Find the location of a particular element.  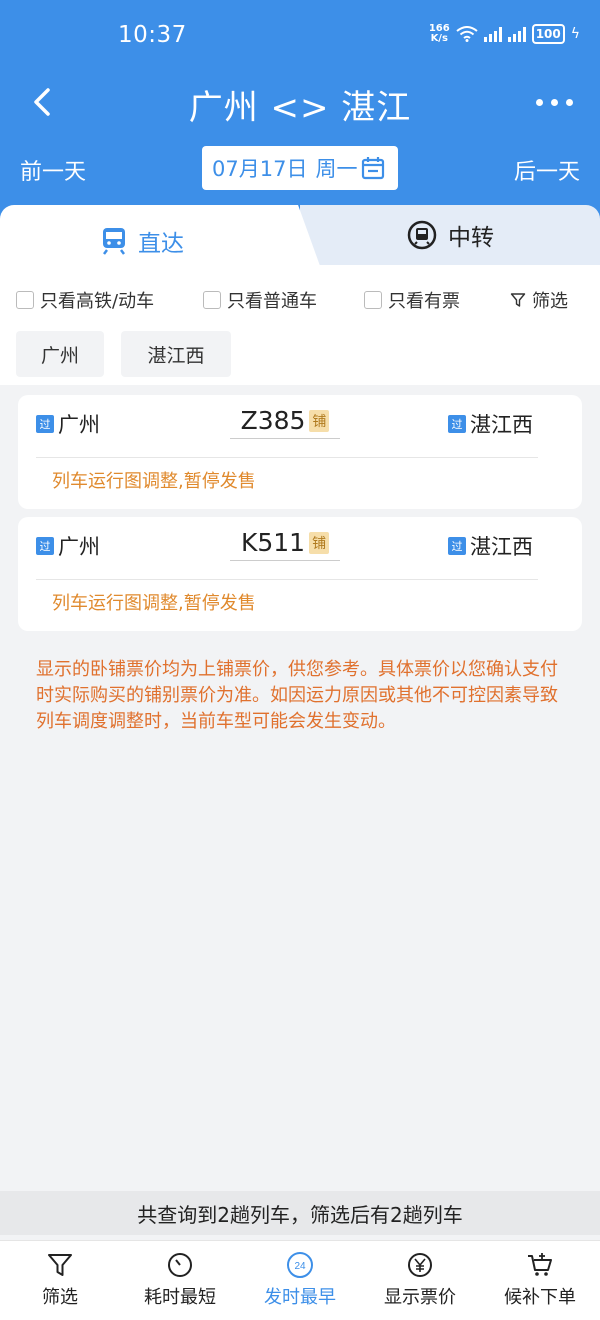

date-row: 前一天 07月17日 周一 后一天 is located at coordinates (300, 169).